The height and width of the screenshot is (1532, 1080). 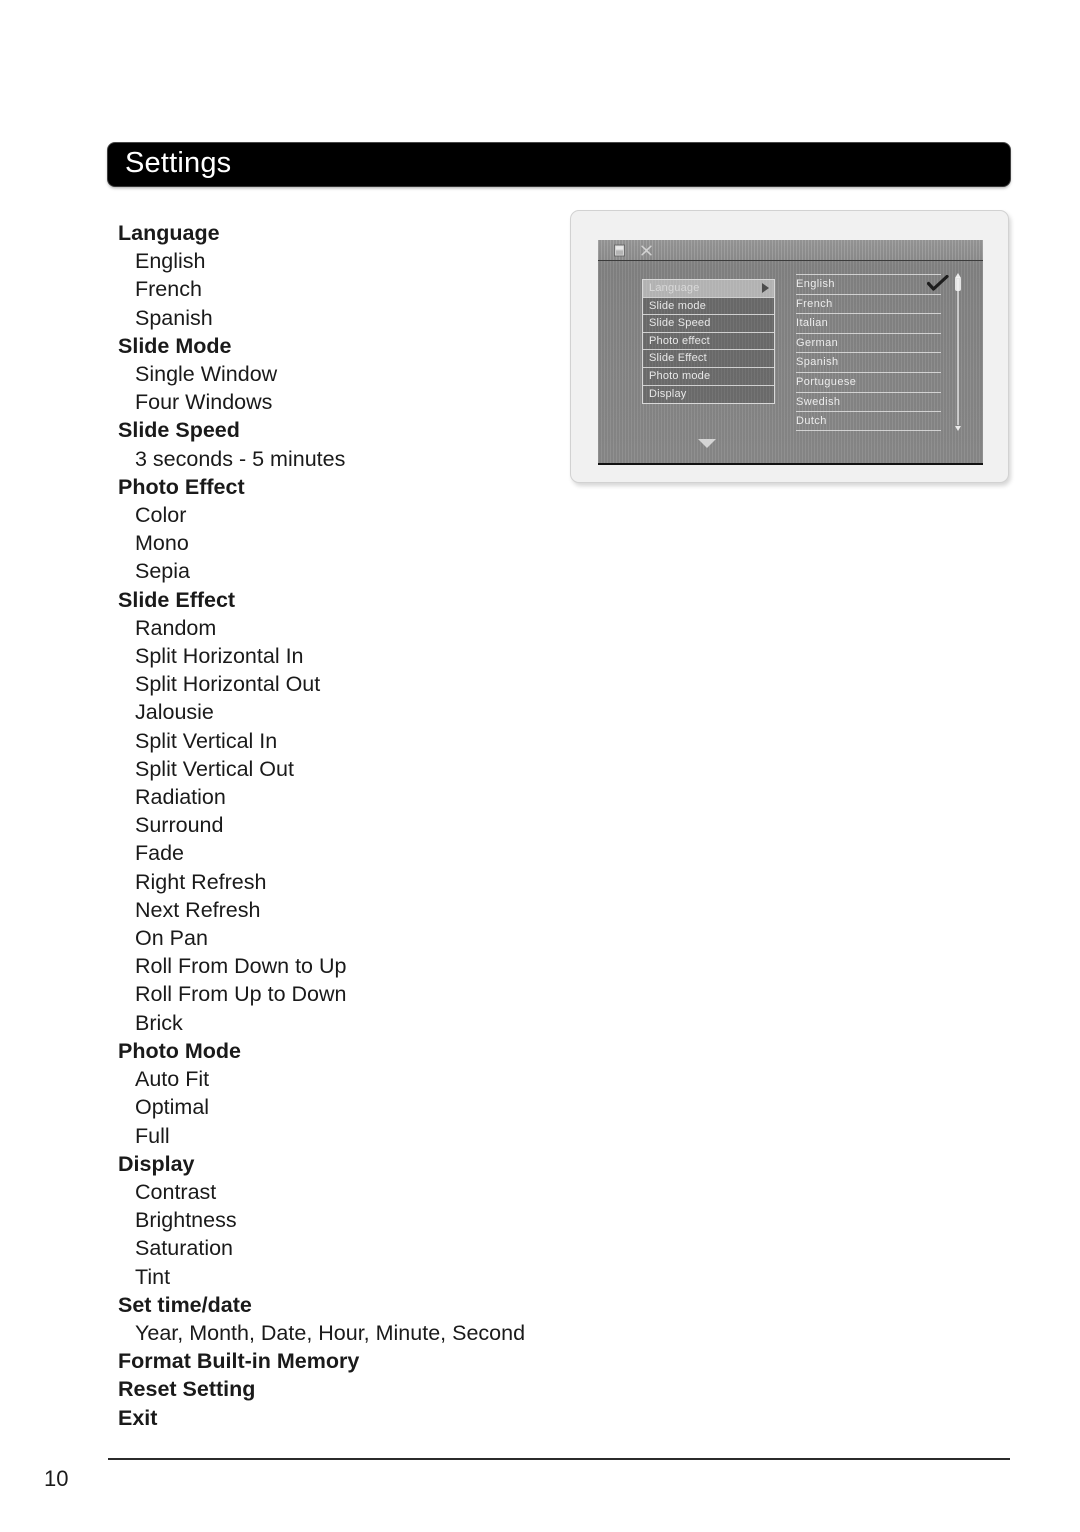 What do you see at coordinates (159, 1022) in the screenshot?
I see `settings-group-item: Brick` at bounding box center [159, 1022].